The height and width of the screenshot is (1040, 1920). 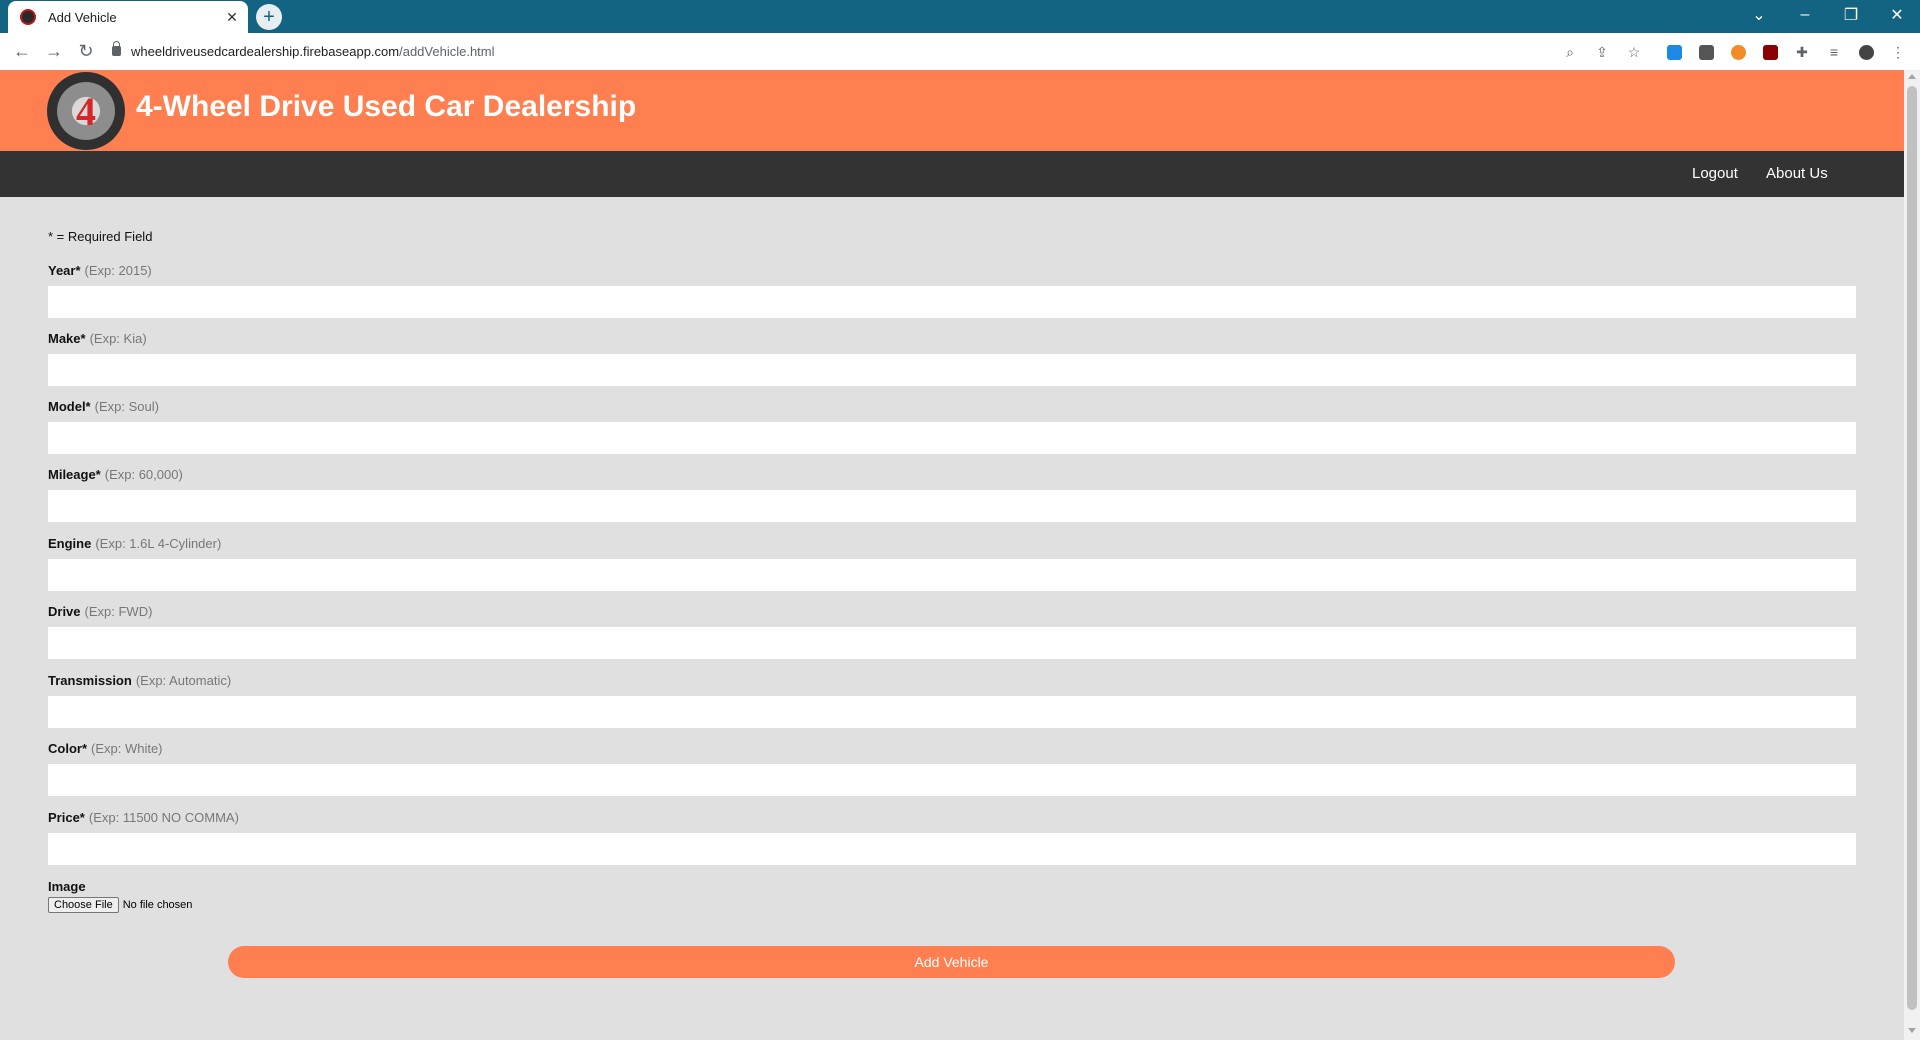 I want to click on lock-icon, so click(x=116, y=48).